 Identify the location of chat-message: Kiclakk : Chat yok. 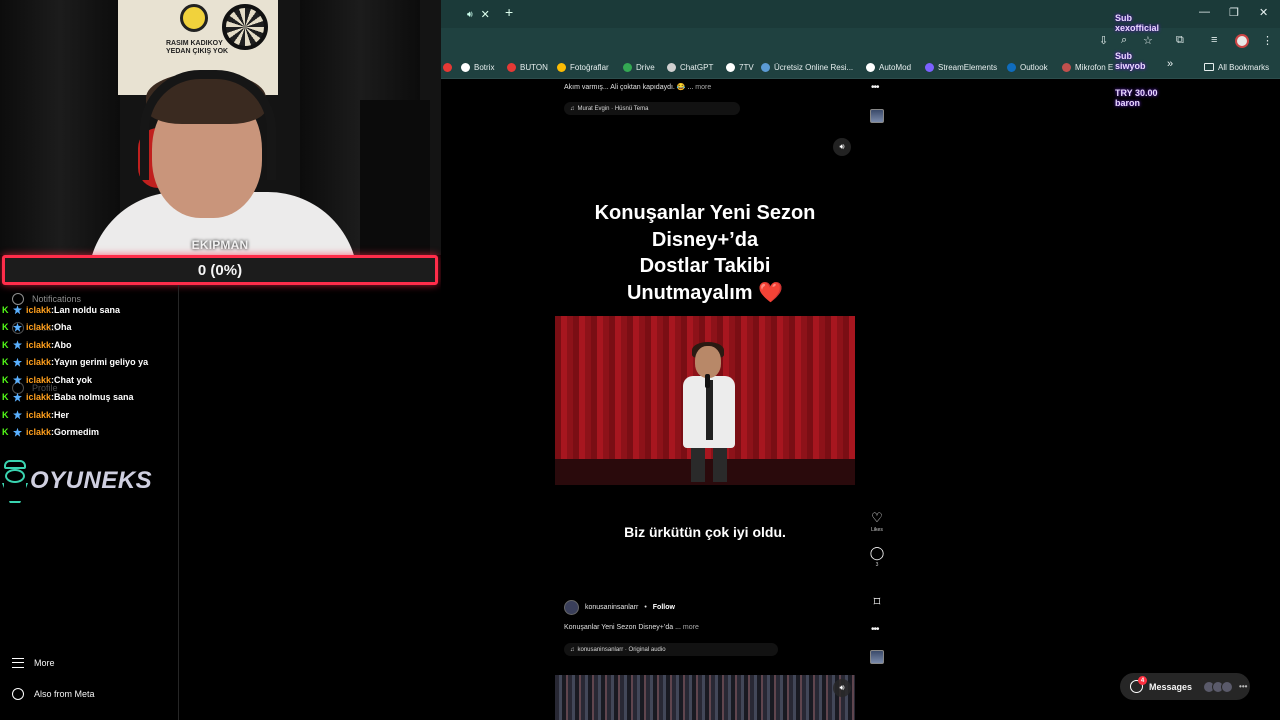
(92, 380).